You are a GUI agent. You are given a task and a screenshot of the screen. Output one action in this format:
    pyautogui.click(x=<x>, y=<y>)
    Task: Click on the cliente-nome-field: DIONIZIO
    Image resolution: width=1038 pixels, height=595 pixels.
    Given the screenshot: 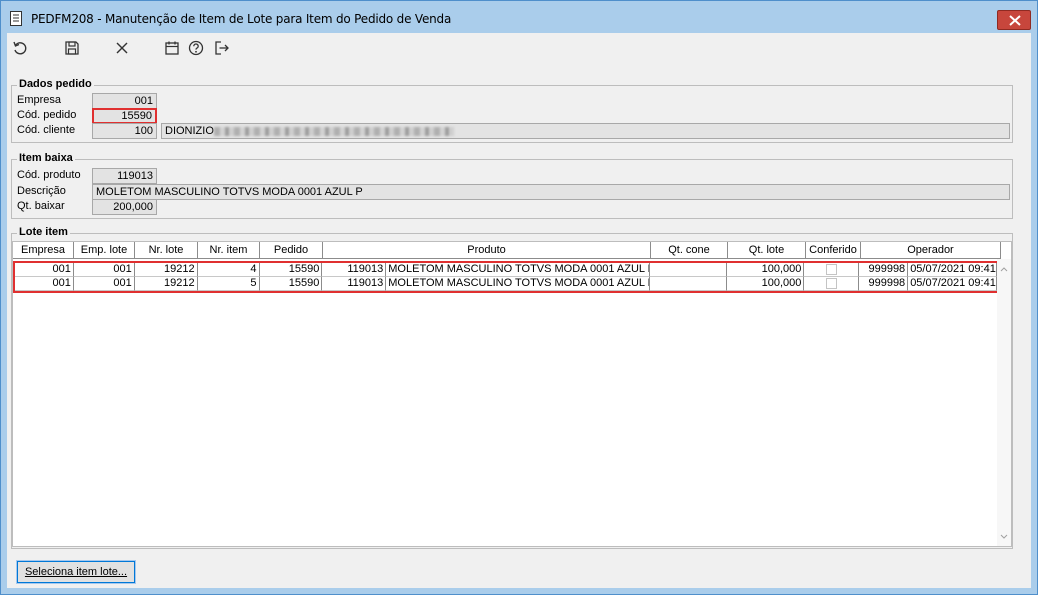 What is the action you would take?
    pyautogui.click(x=585, y=131)
    